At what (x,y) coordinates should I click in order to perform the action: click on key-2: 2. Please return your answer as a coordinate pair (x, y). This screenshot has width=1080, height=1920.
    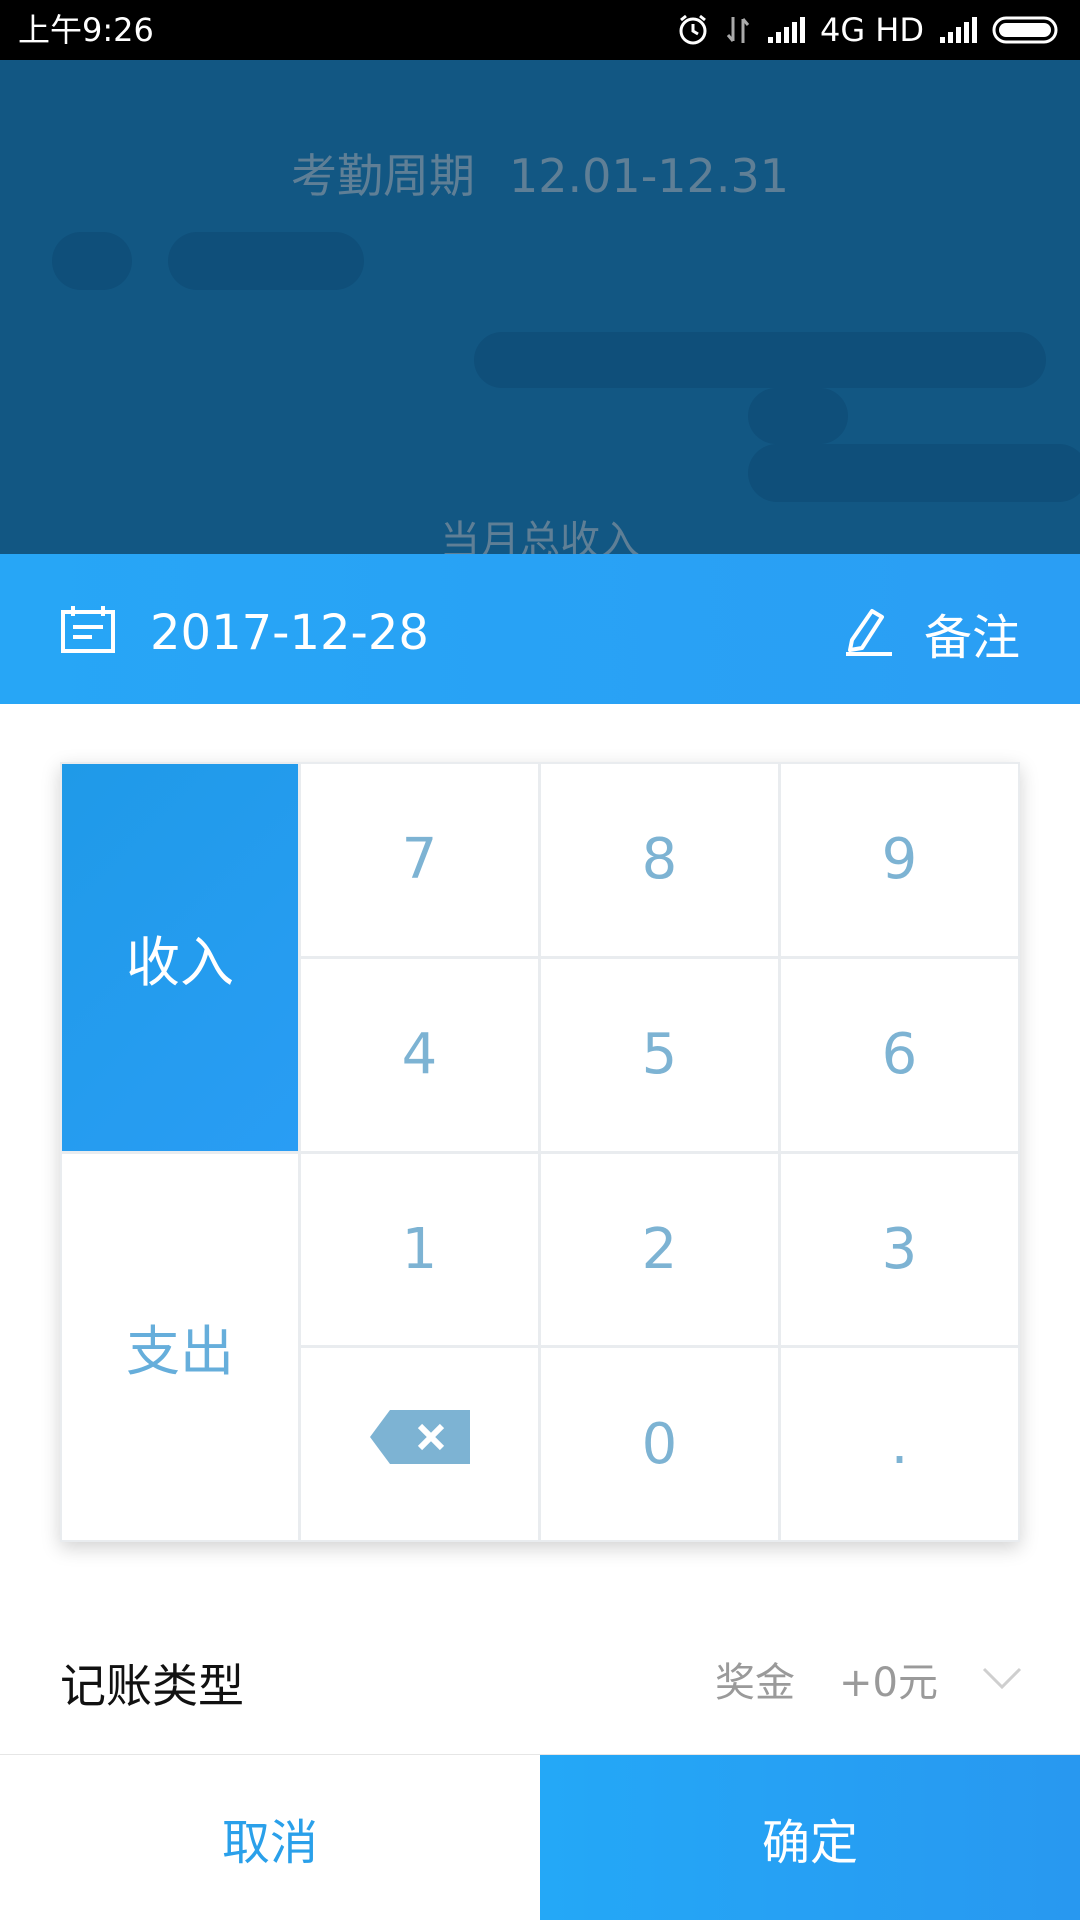
    Looking at the image, I should click on (659, 1249).